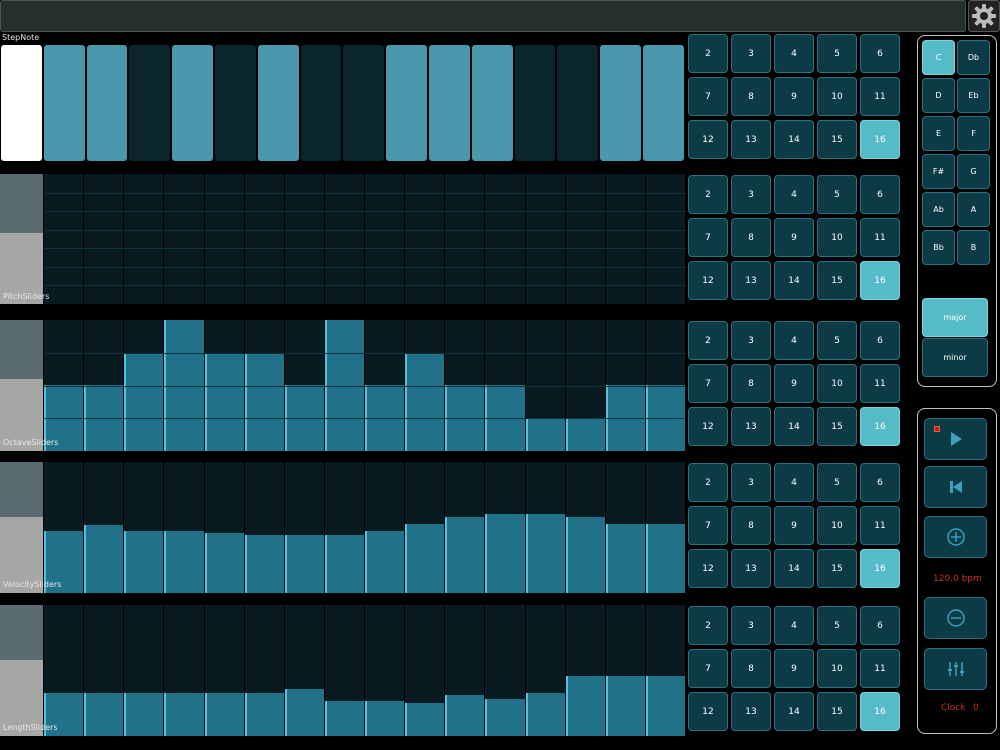  What do you see at coordinates (984, 16) in the screenshot?
I see `settings-button` at bounding box center [984, 16].